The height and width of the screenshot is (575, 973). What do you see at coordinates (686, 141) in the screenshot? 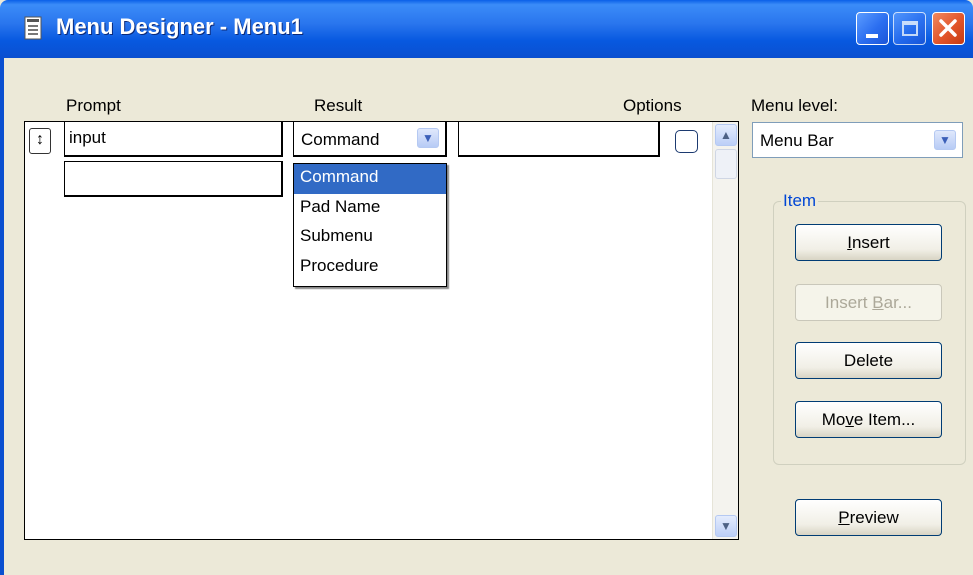
I see `options-button` at bounding box center [686, 141].